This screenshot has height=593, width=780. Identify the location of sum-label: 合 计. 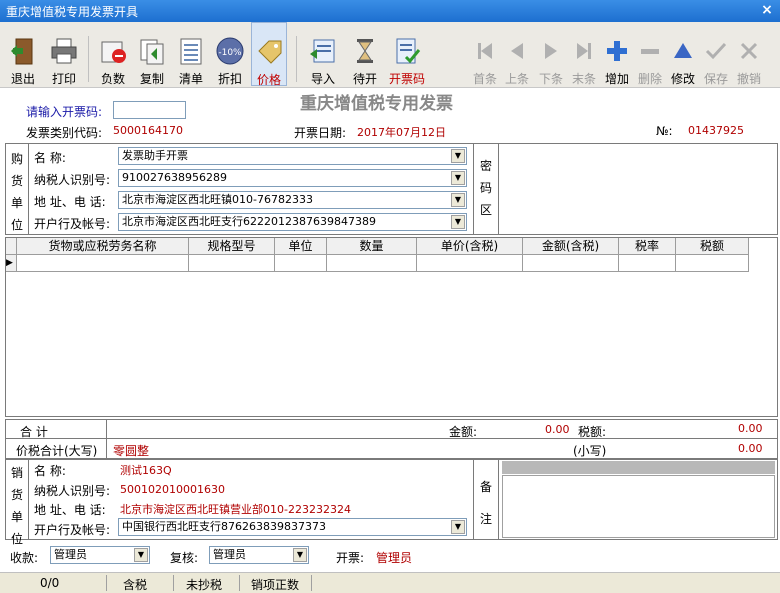
(34, 432).